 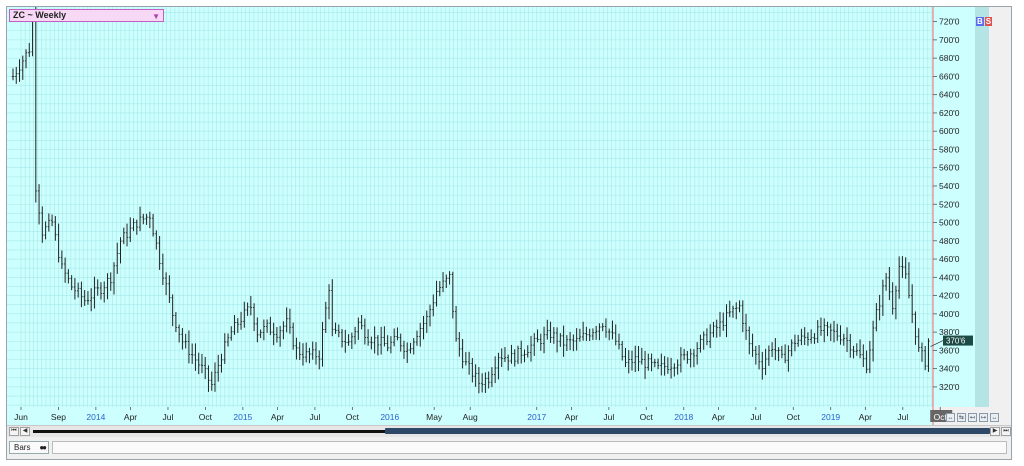 What do you see at coordinates (830, 417) in the screenshot?
I see `x-tick-label: 2019` at bounding box center [830, 417].